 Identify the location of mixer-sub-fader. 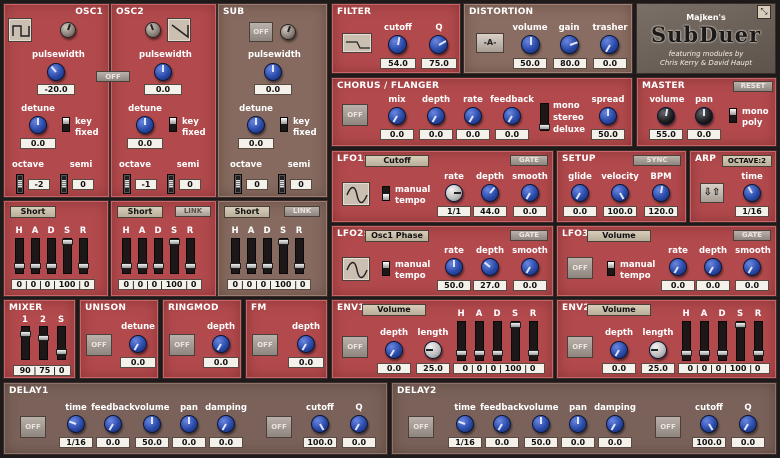
(61, 343).